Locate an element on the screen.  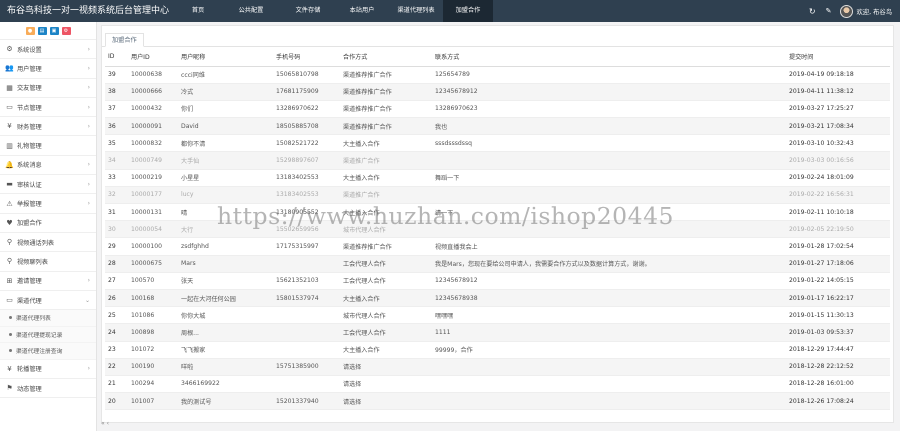
table-cell: 2018-12-29 17:44:47 is located at coordinates (838, 350).